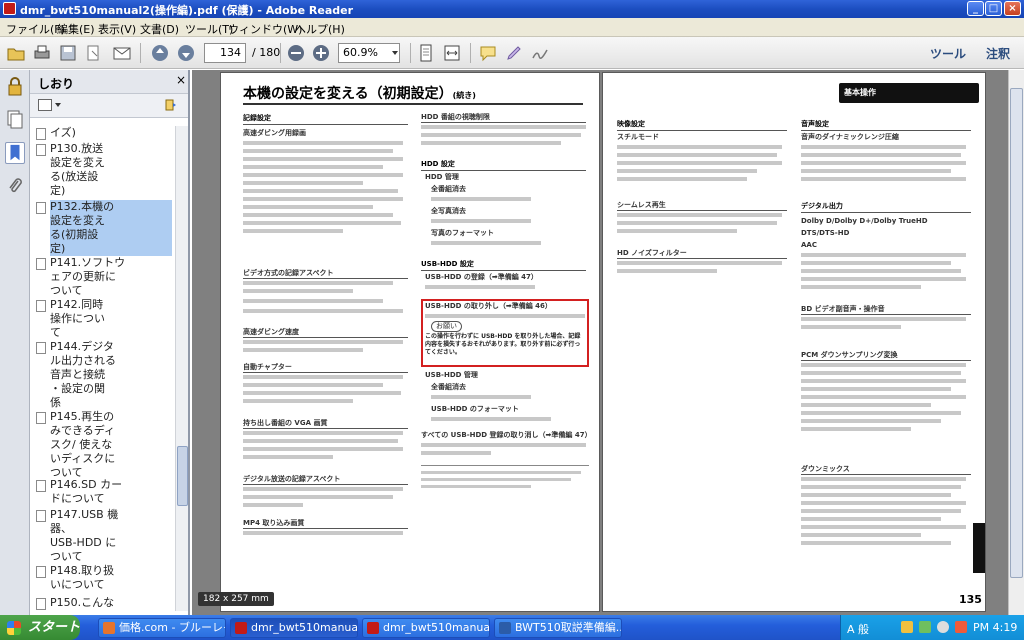 This screenshot has width=1024, height=640. Describe the element at coordinates (886, 207) in the screenshot. I see `section-title: デジタル出力` at that location.